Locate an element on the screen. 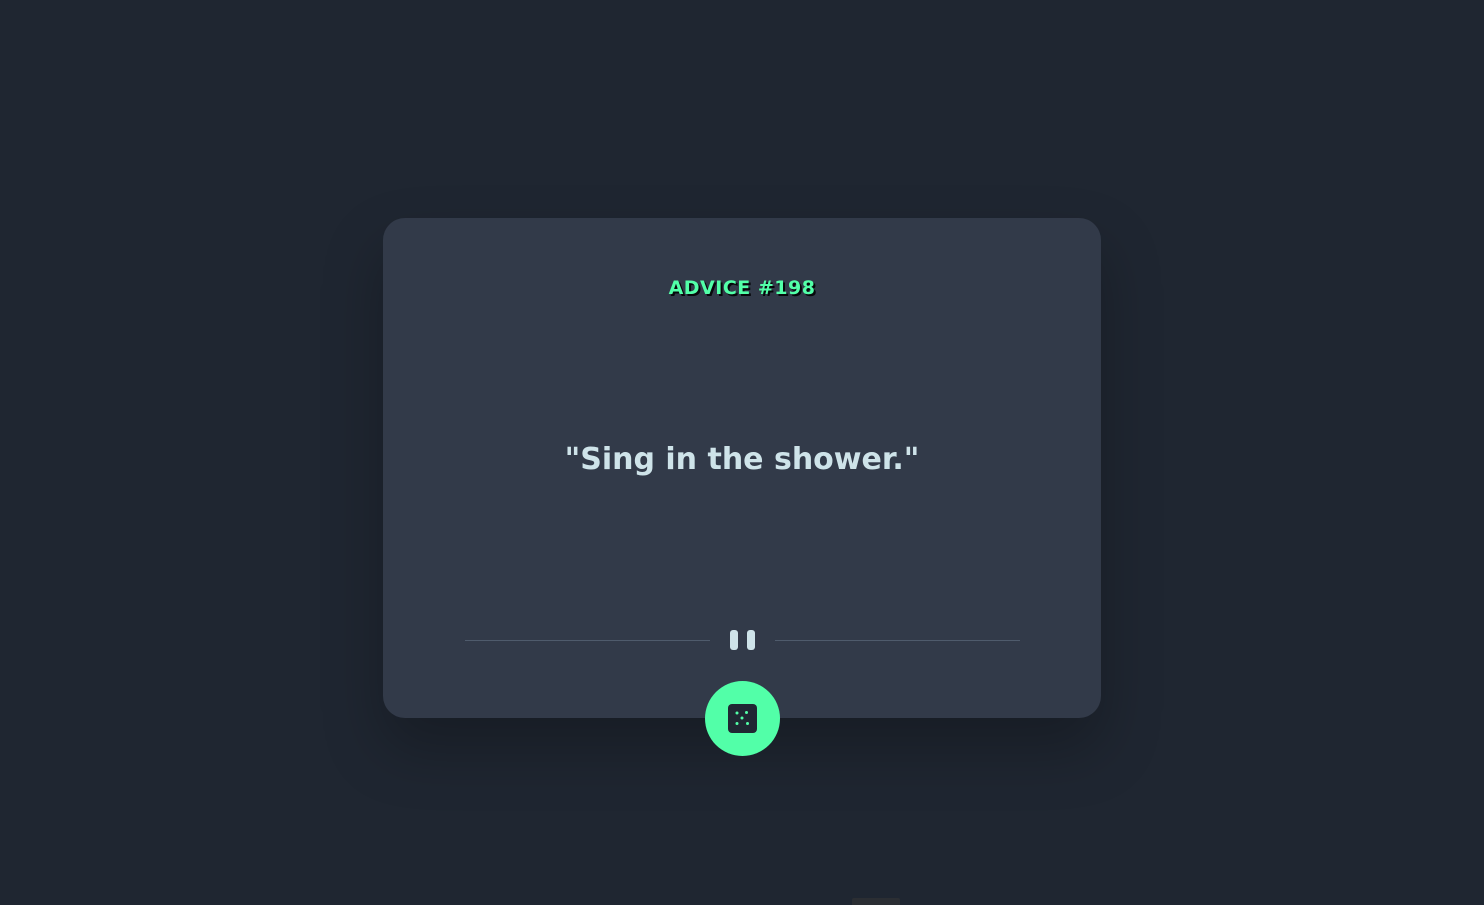 The image size is (1484, 905). divider-line-left is located at coordinates (587, 640).